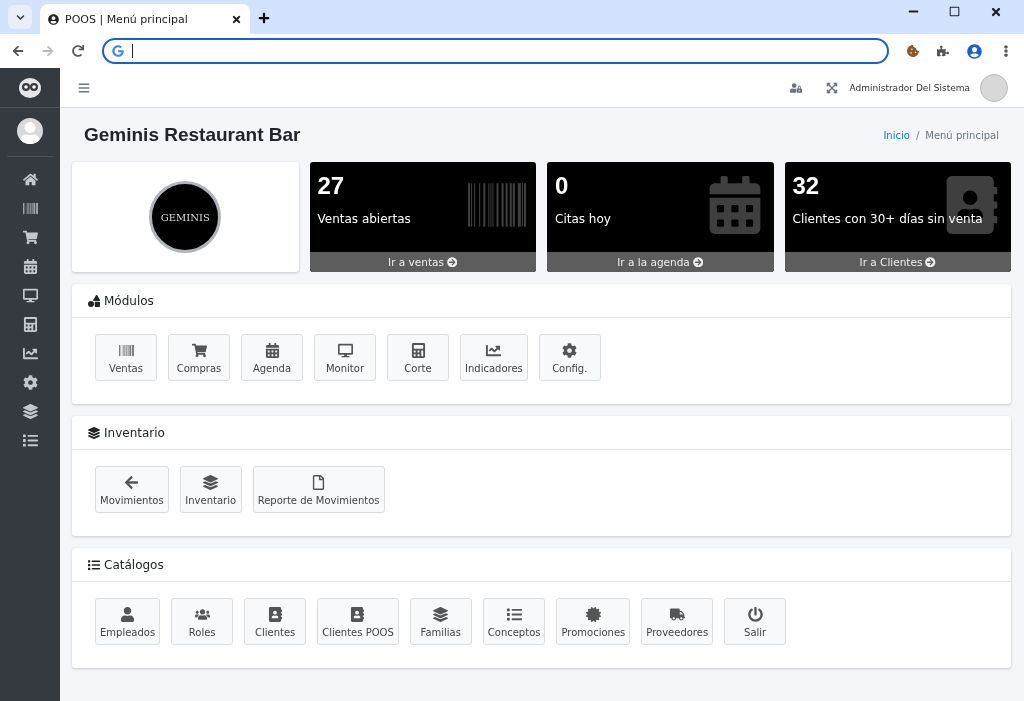 Image resolution: width=1024 pixels, height=701 pixels. Describe the element at coordinates (94, 300) in the screenshot. I see `shapes-icon` at that location.